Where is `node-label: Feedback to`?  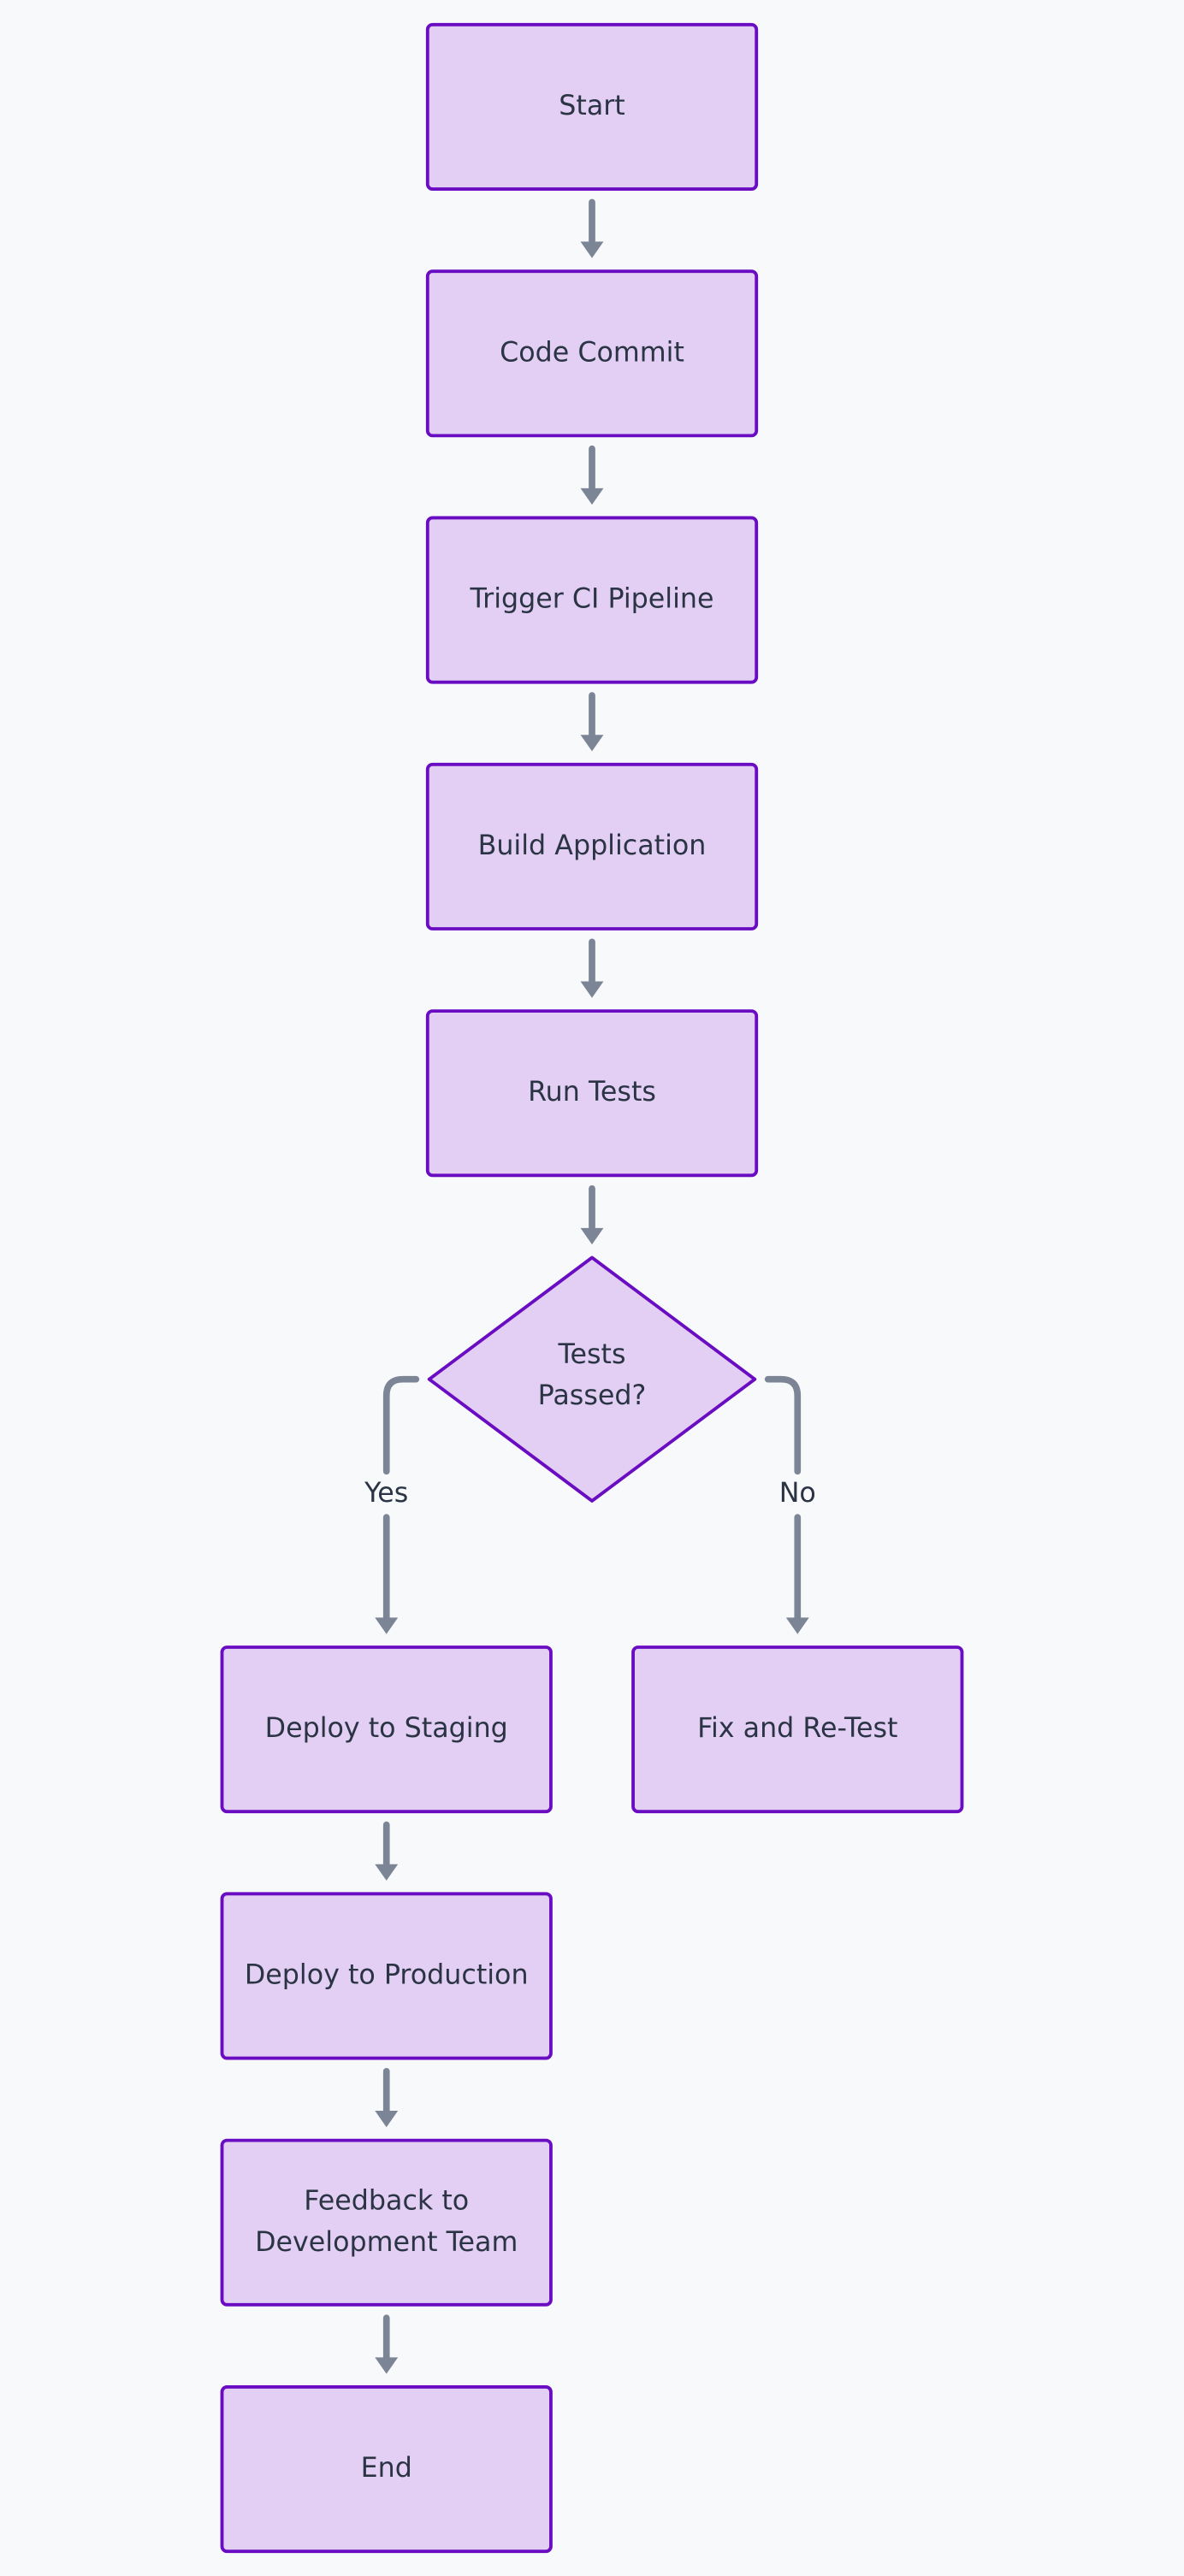 node-label: Feedback to is located at coordinates (386, 2201).